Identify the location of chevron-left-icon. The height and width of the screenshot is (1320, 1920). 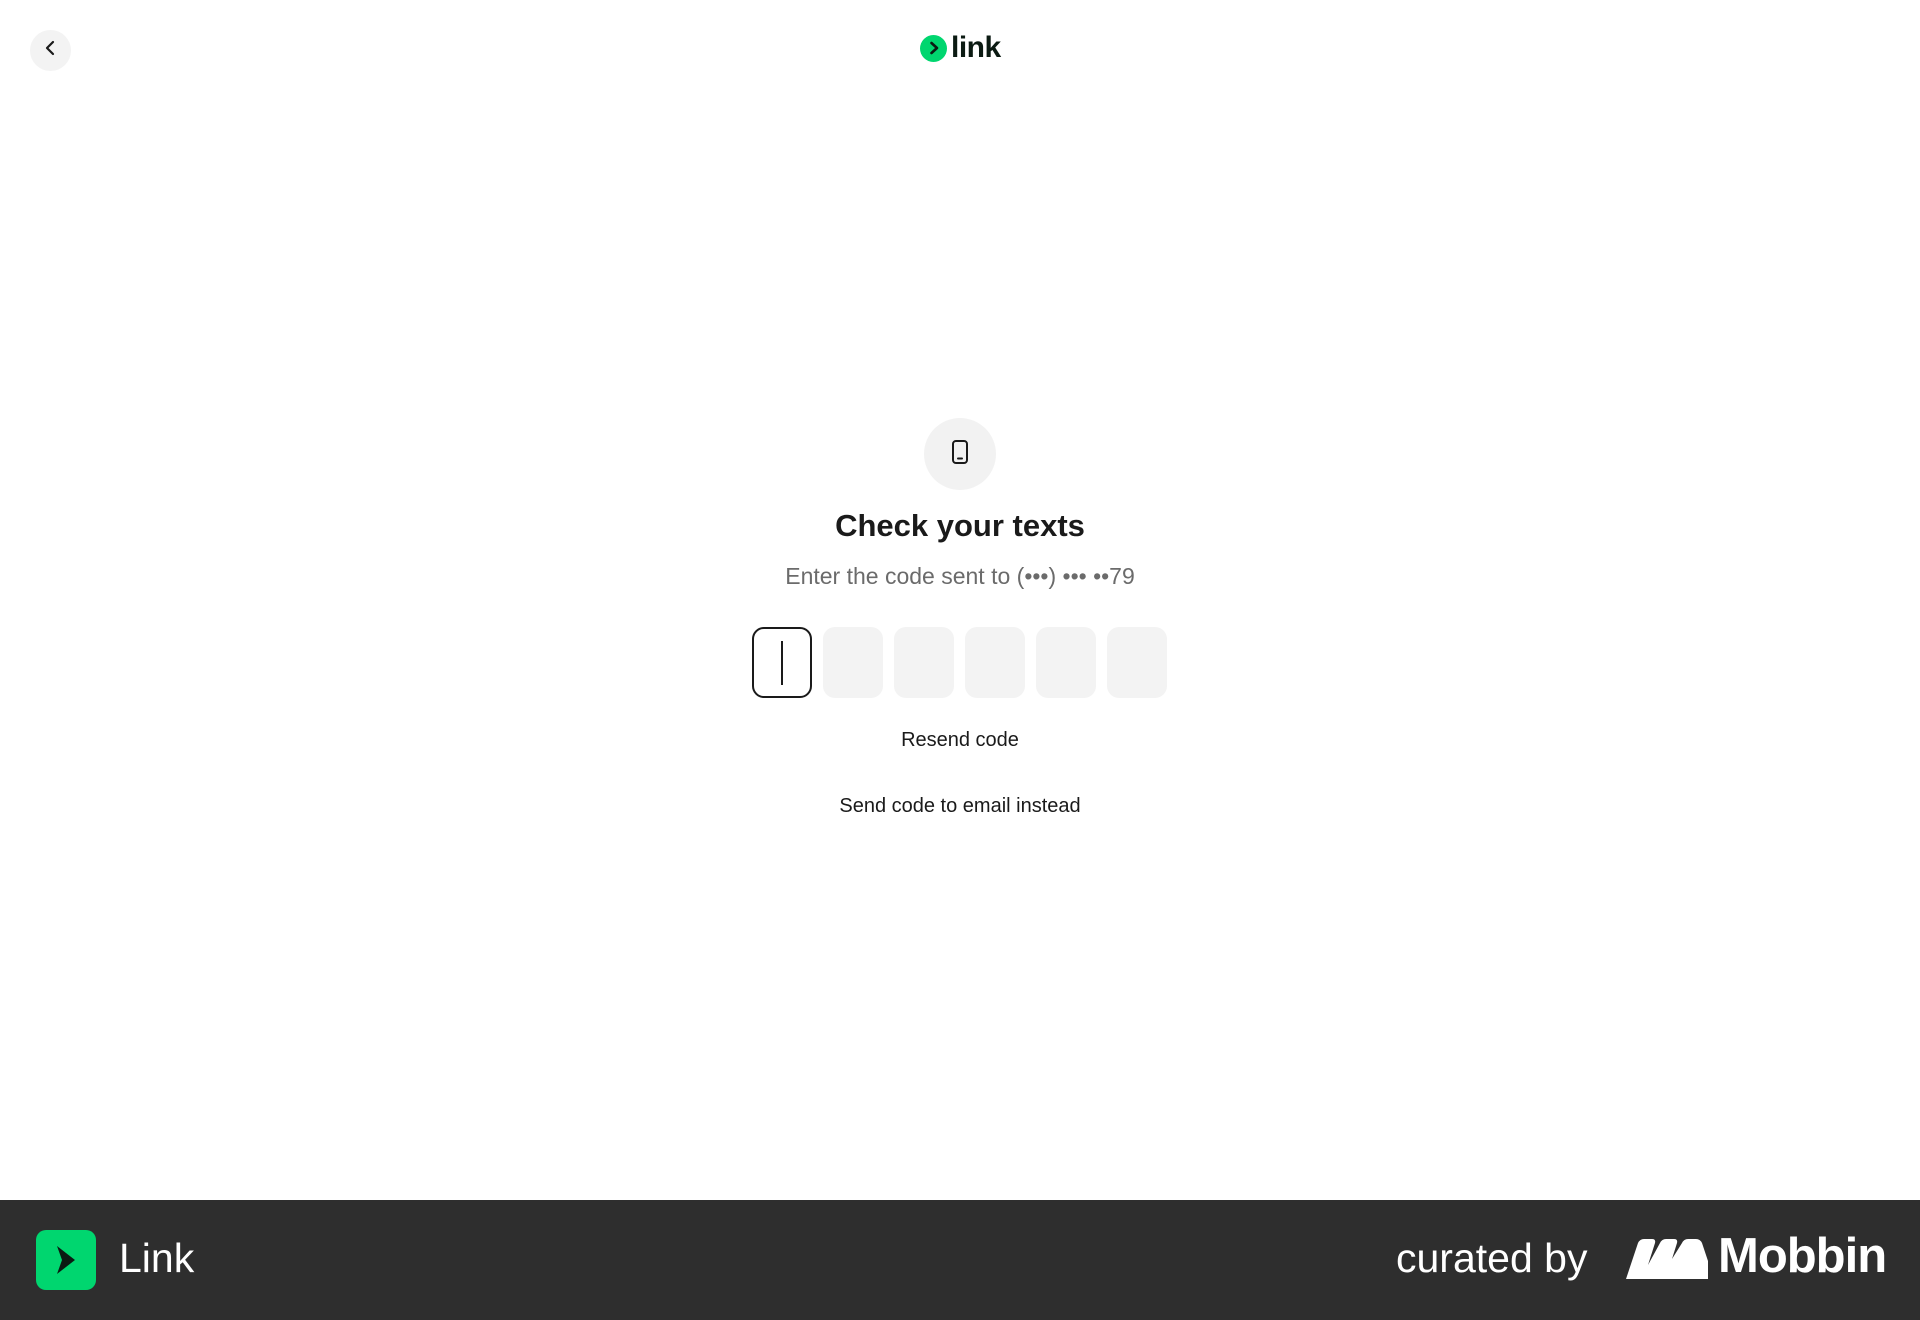
(51, 50).